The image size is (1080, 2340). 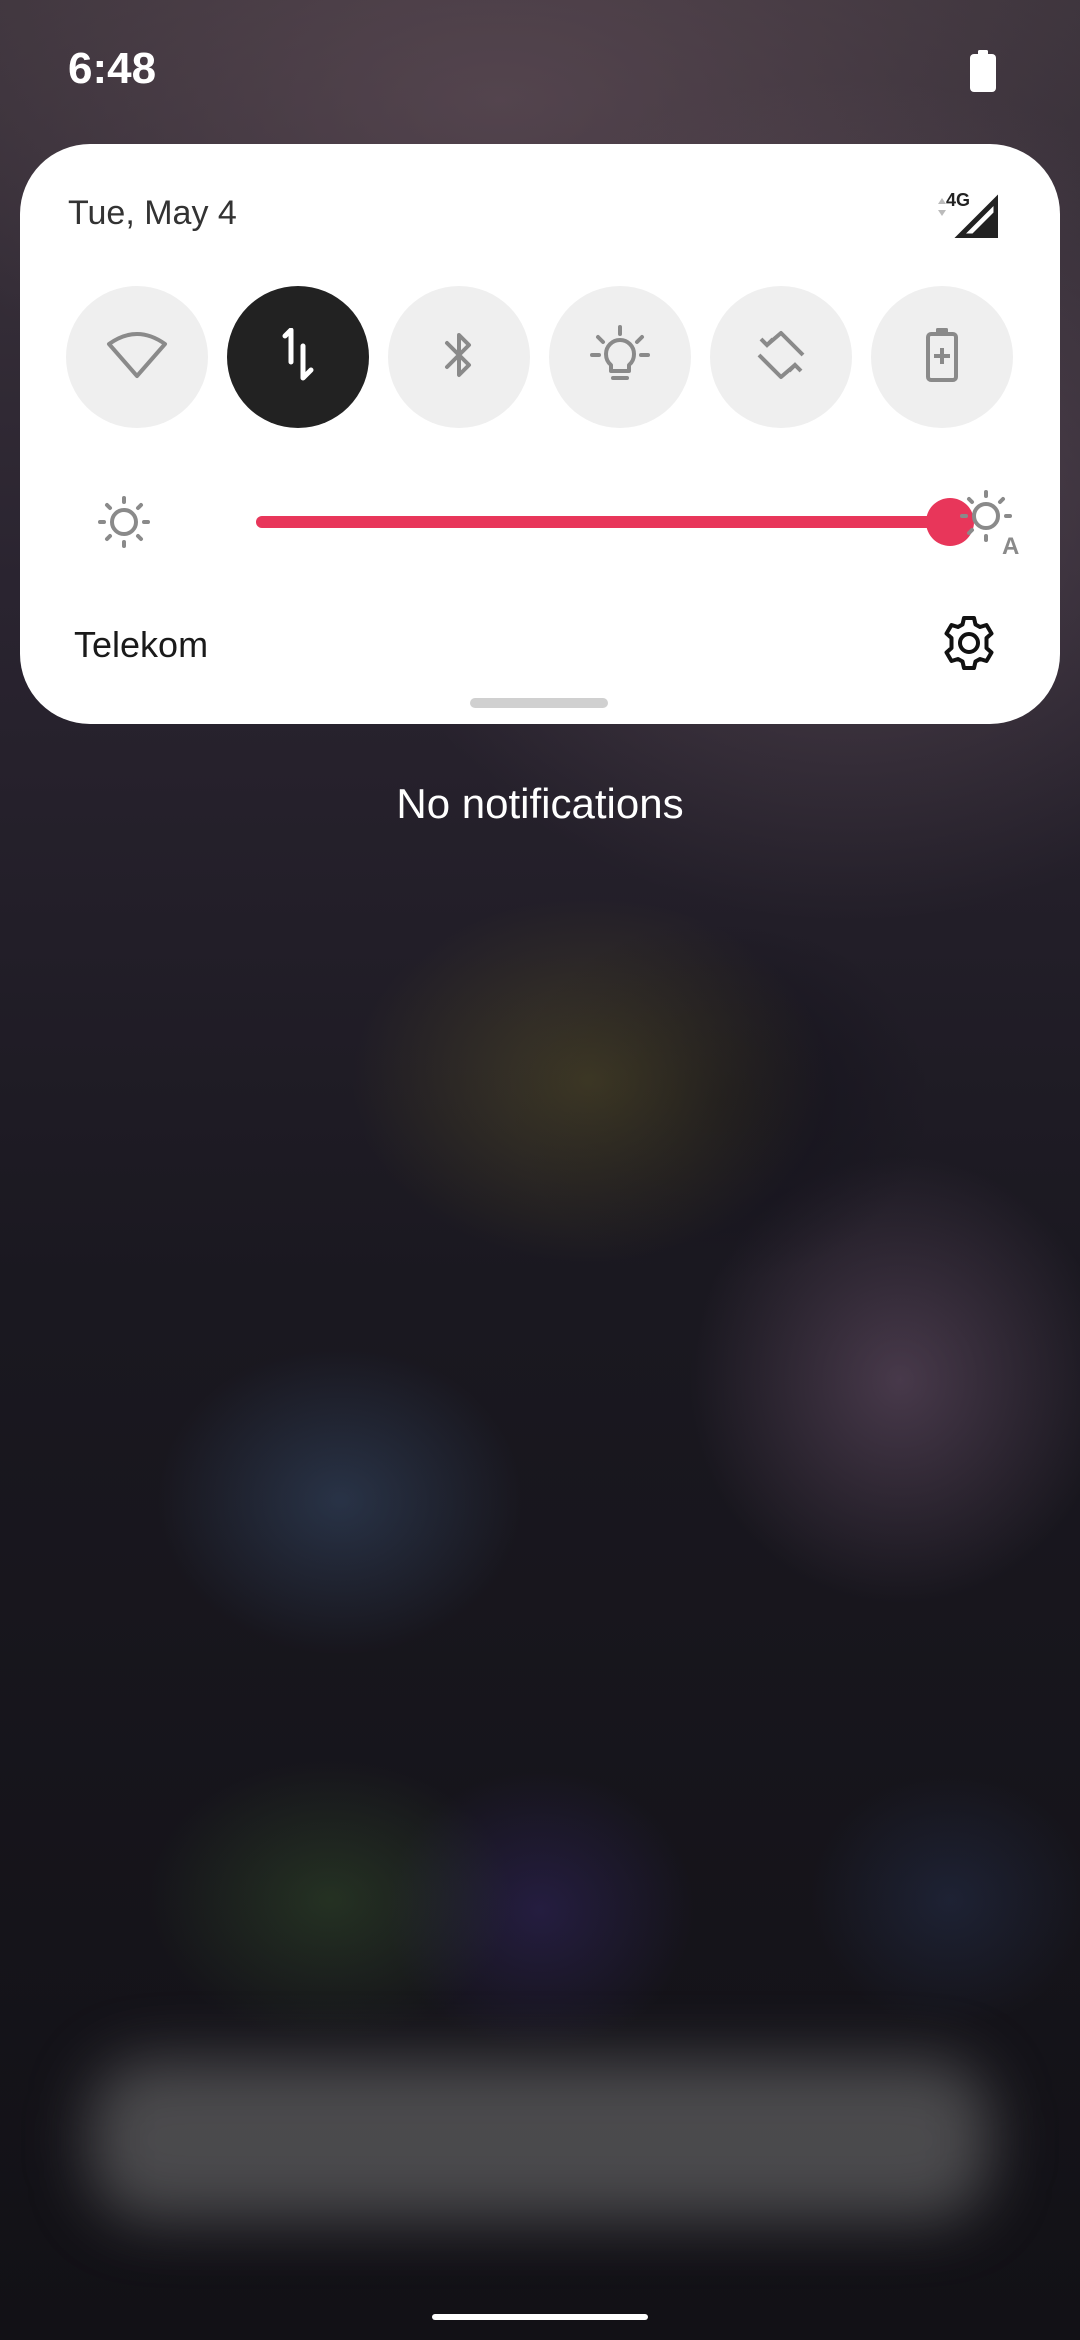 What do you see at coordinates (969, 645) in the screenshot?
I see `gear-icon` at bounding box center [969, 645].